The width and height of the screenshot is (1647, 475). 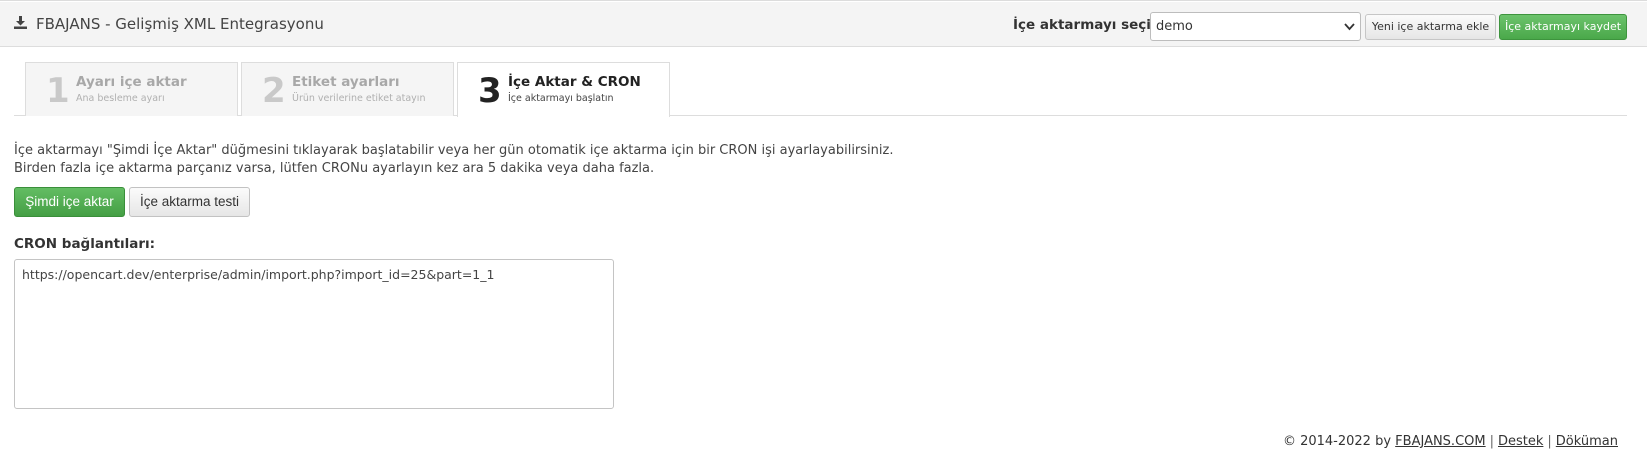 I want to click on tab-title: Etiket ayarları, so click(x=346, y=82).